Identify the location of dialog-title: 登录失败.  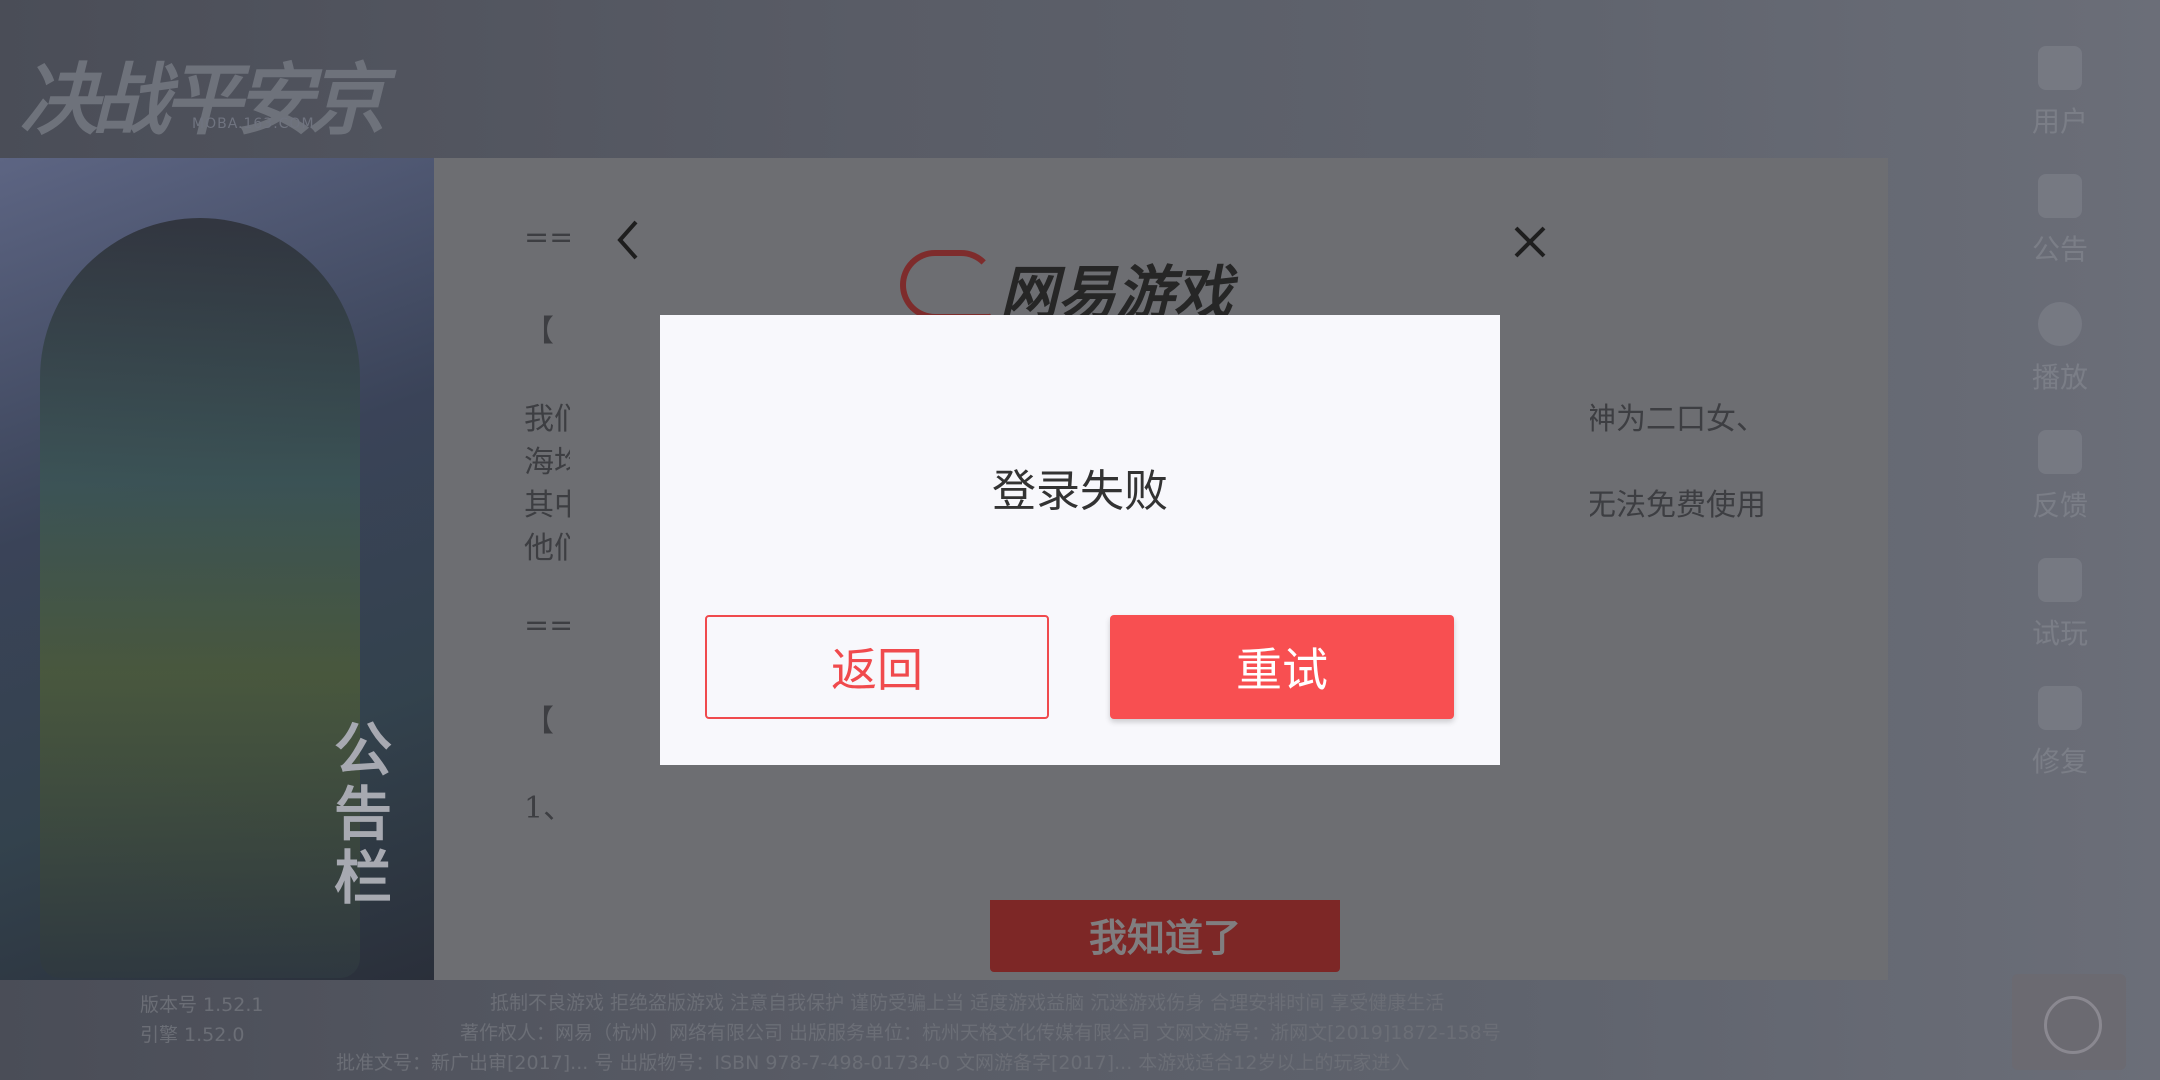
(1080, 491).